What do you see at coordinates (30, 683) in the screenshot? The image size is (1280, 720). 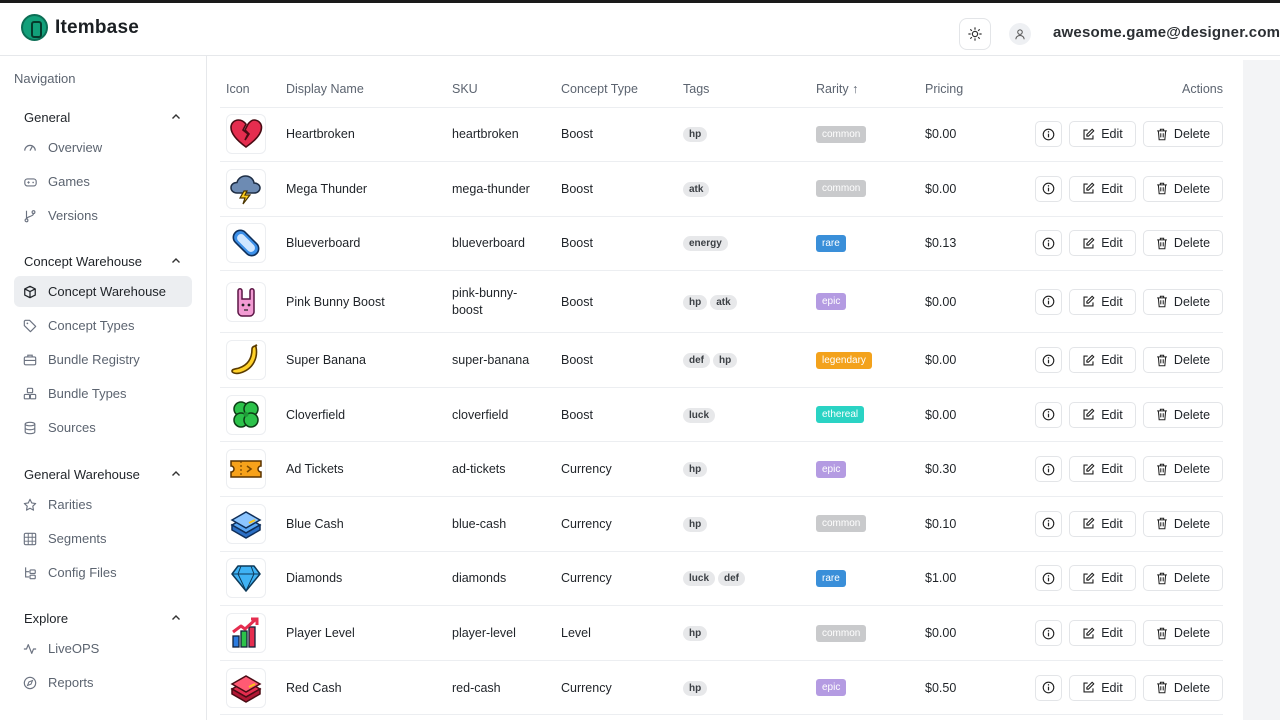 I see `compass-icon` at bounding box center [30, 683].